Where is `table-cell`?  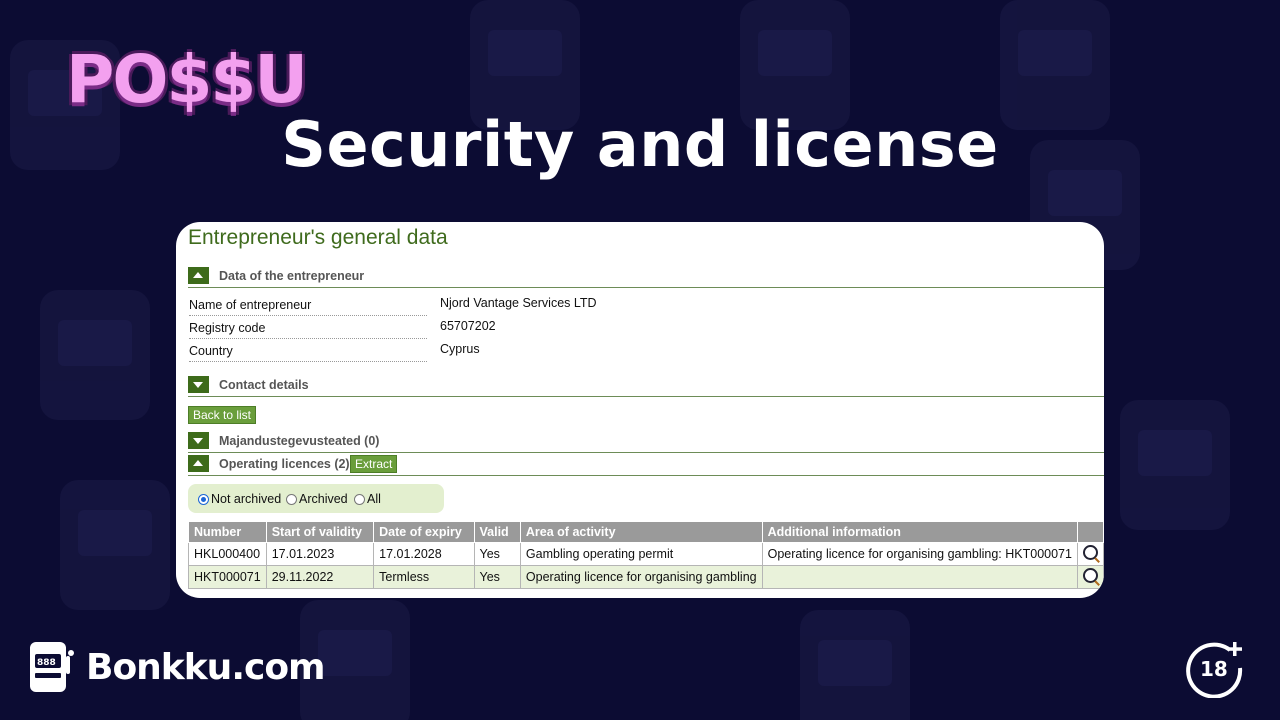
table-cell is located at coordinates (919, 577).